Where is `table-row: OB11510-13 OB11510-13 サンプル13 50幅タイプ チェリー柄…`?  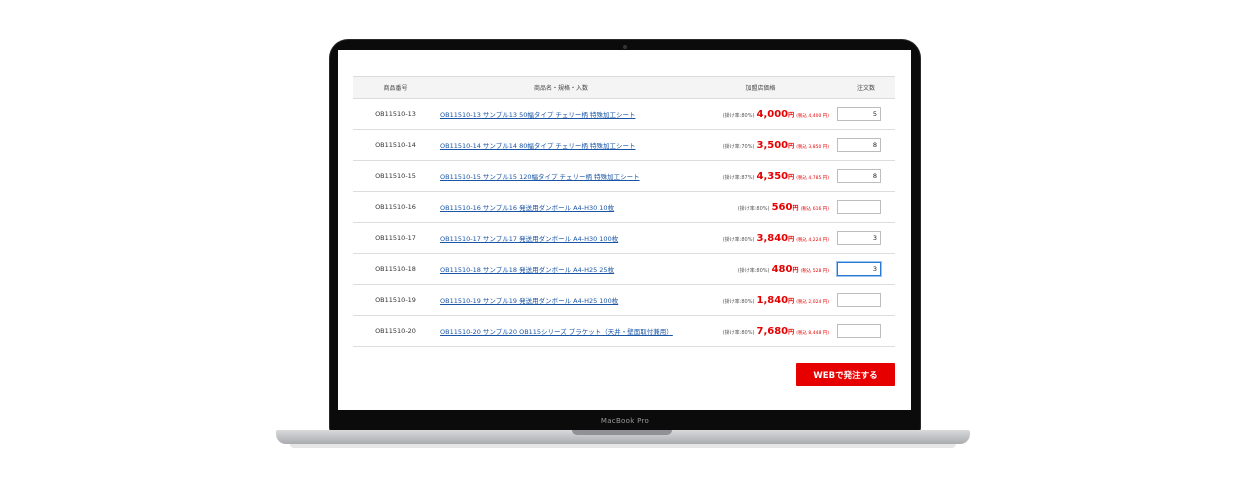
table-row: OB11510-13 OB11510-13 サンプル13 50幅タイプ チェリー柄… is located at coordinates (624, 114).